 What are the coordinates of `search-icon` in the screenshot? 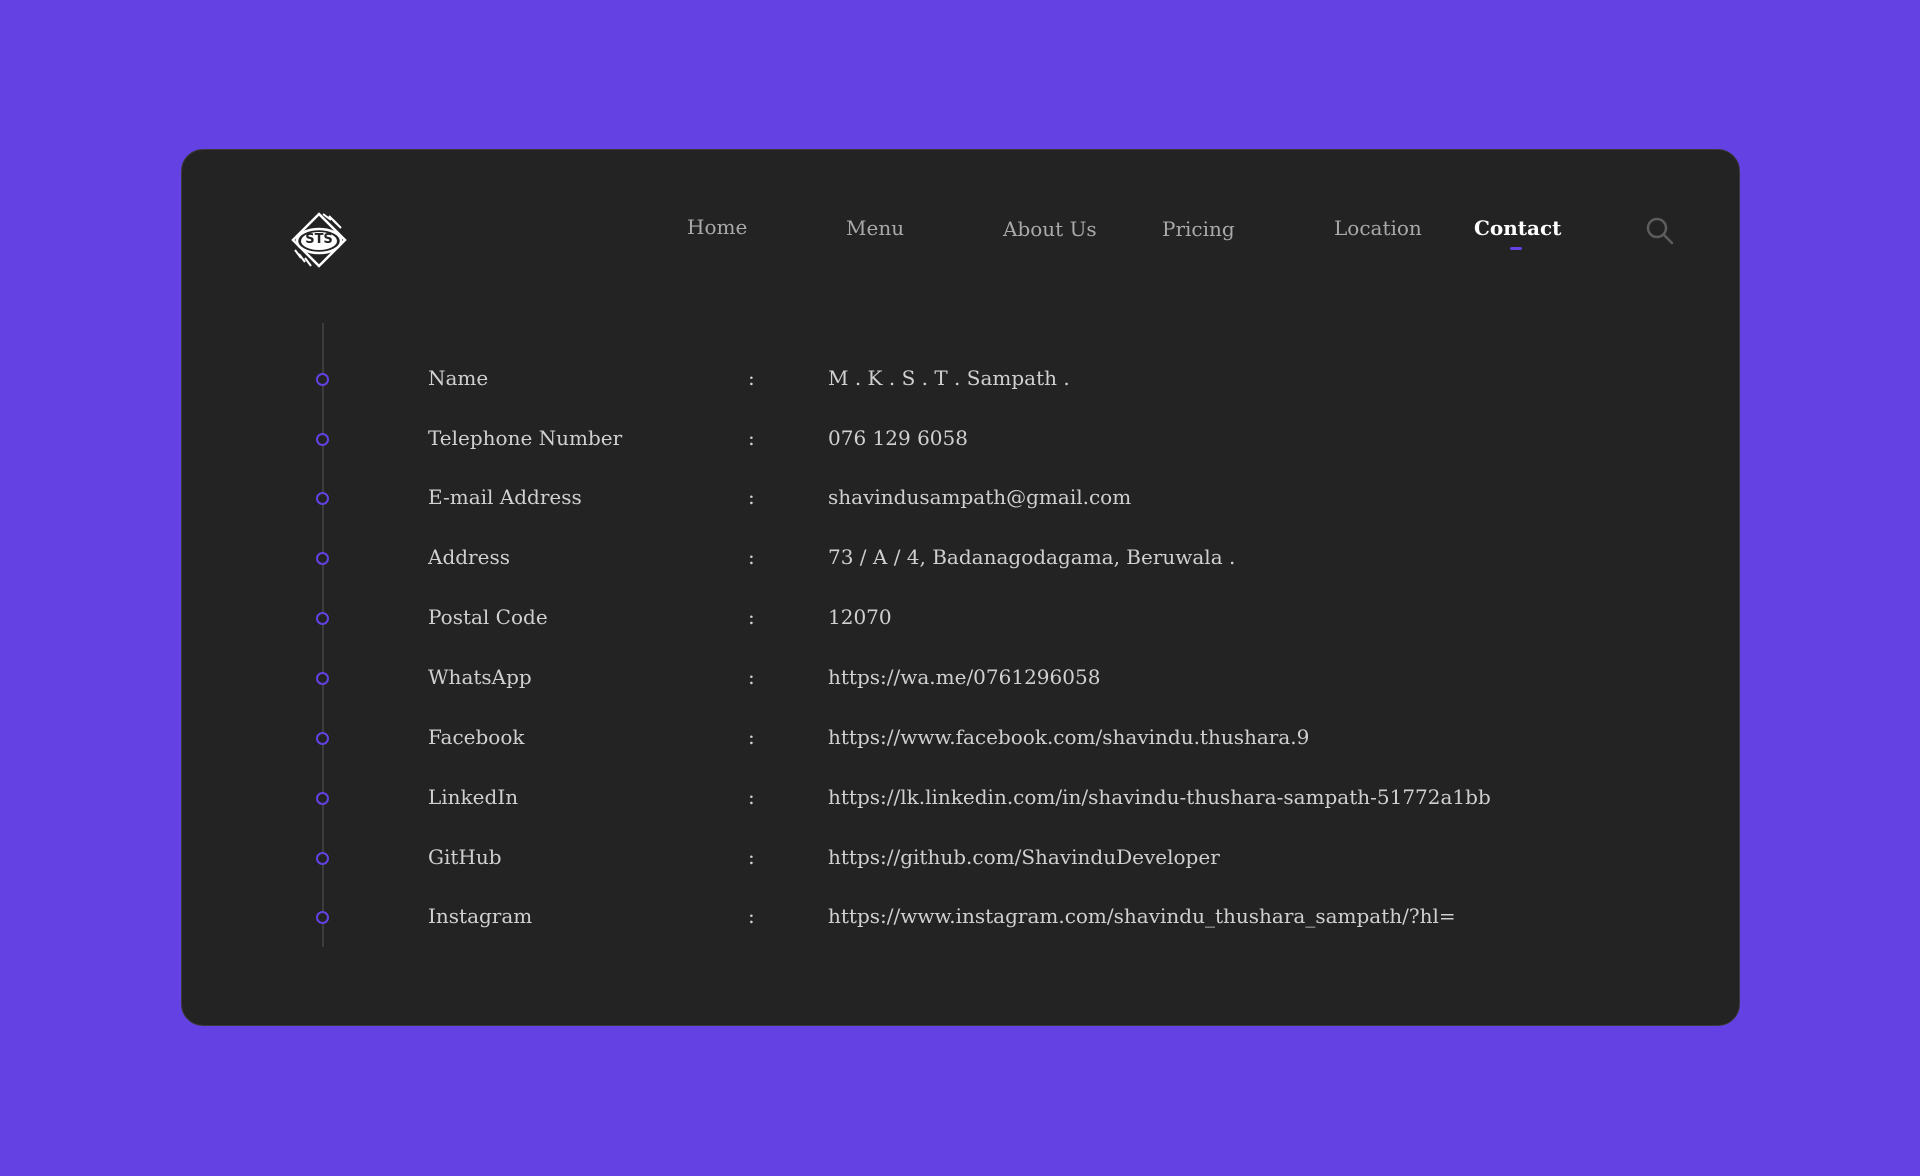 It's located at (1660, 231).